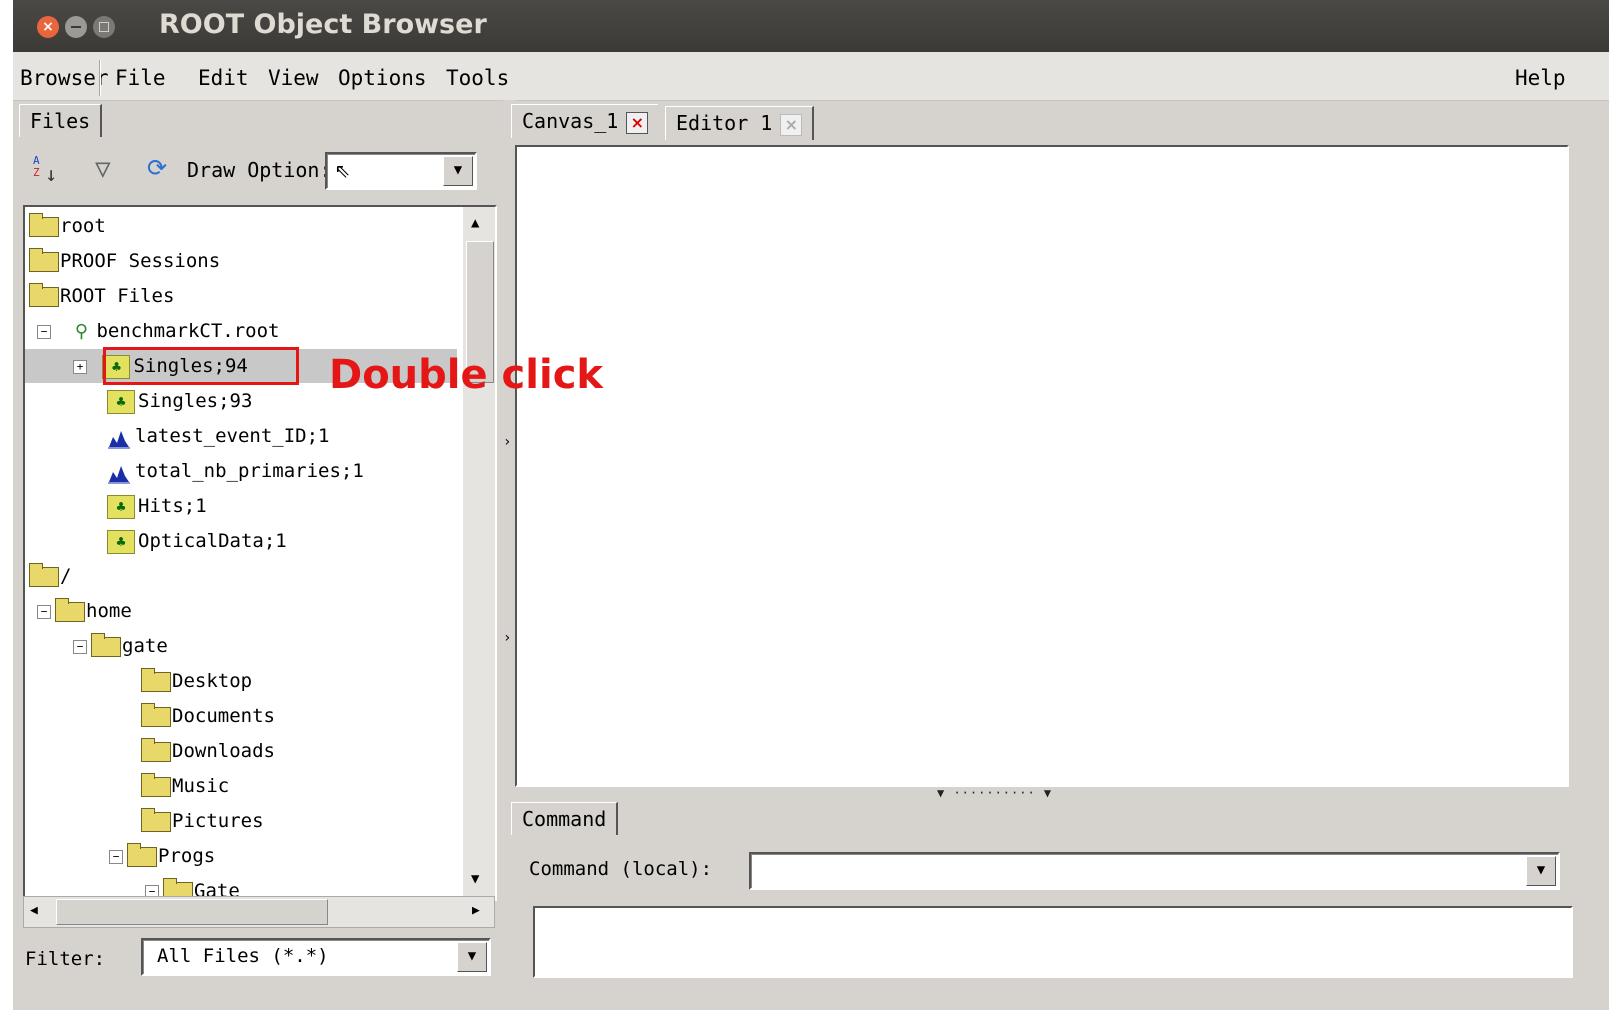  I want to click on tree-item-opticaldata: ♣ OpticalData;1, so click(197, 541).